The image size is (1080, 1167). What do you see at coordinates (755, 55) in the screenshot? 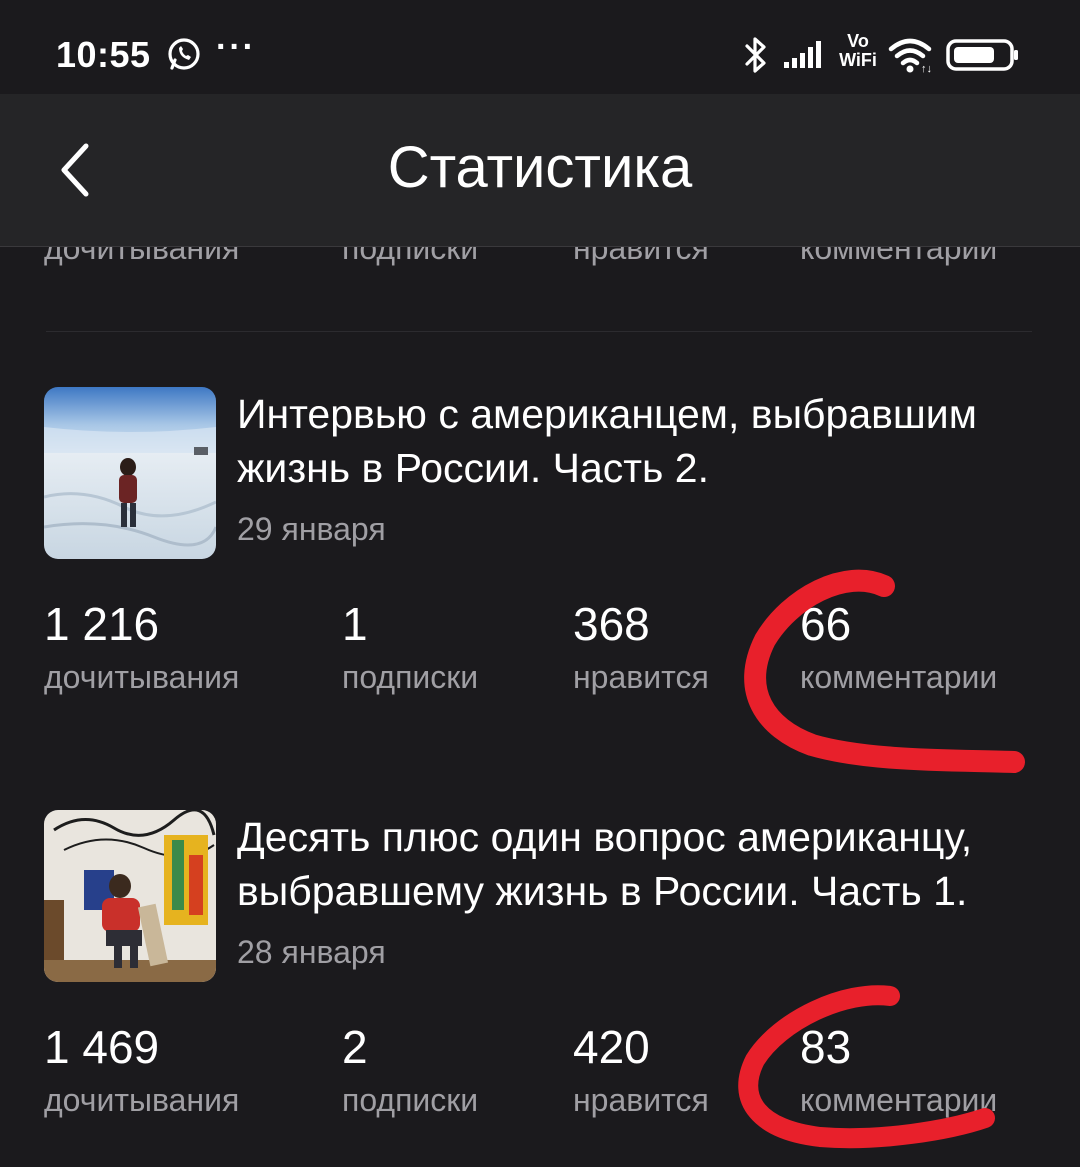
I see `bluetooth-icon` at bounding box center [755, 55].